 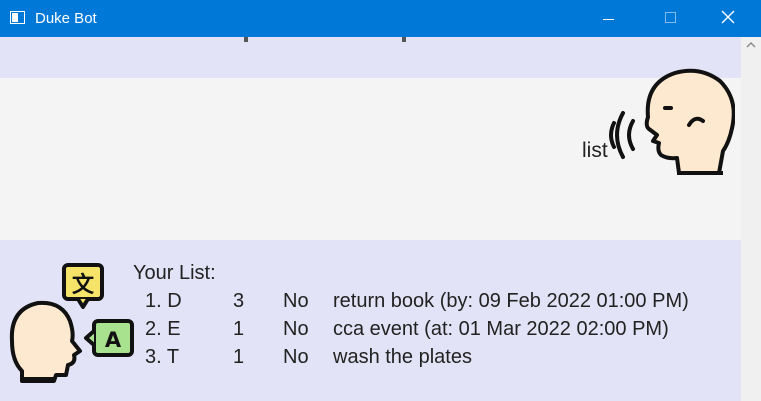 I want to click on bot-list-header: Your List:, so click(x=174, y=273).